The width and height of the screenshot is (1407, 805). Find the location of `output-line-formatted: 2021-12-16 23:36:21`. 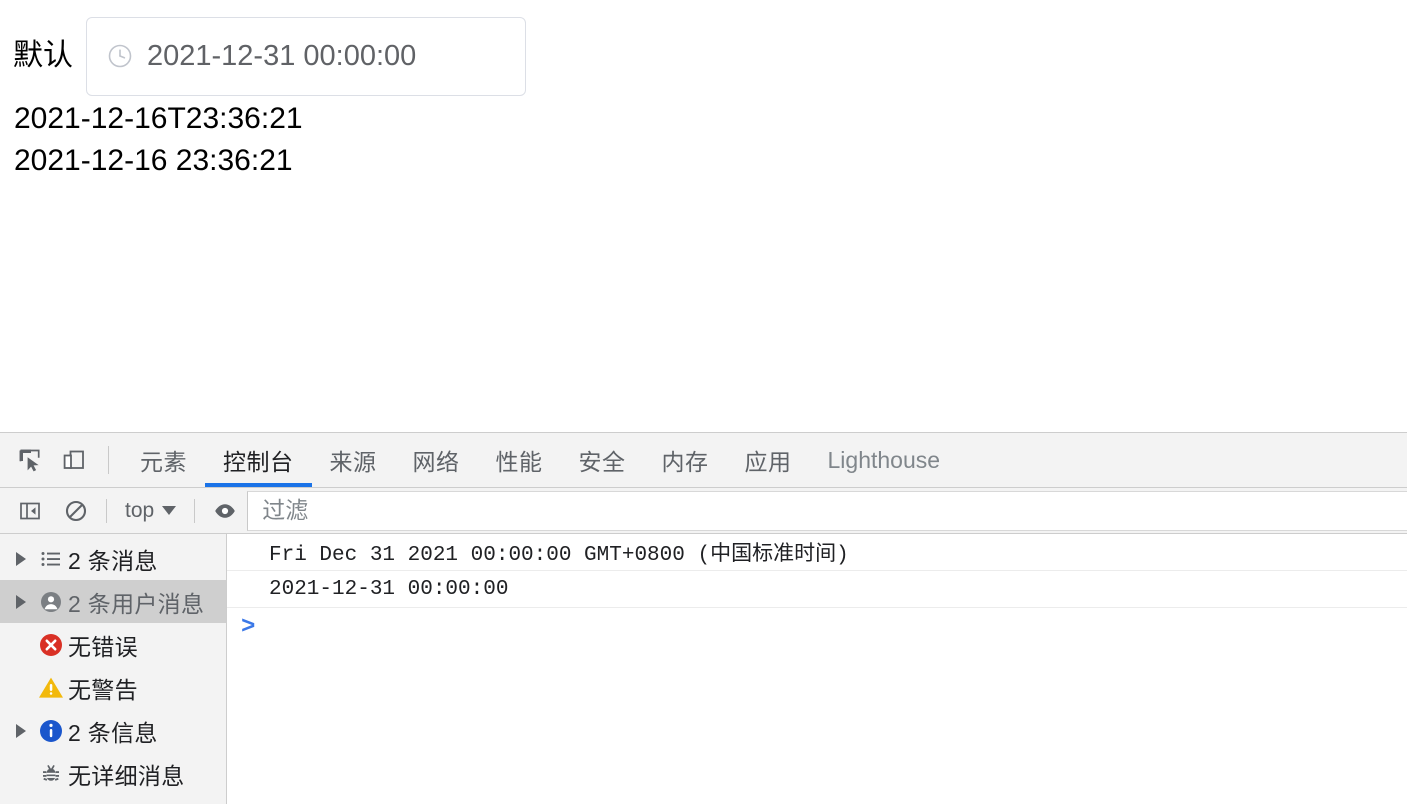

output-line-formatted: 2021-12-16 23:36:21 is located at coordinates (153, 160).